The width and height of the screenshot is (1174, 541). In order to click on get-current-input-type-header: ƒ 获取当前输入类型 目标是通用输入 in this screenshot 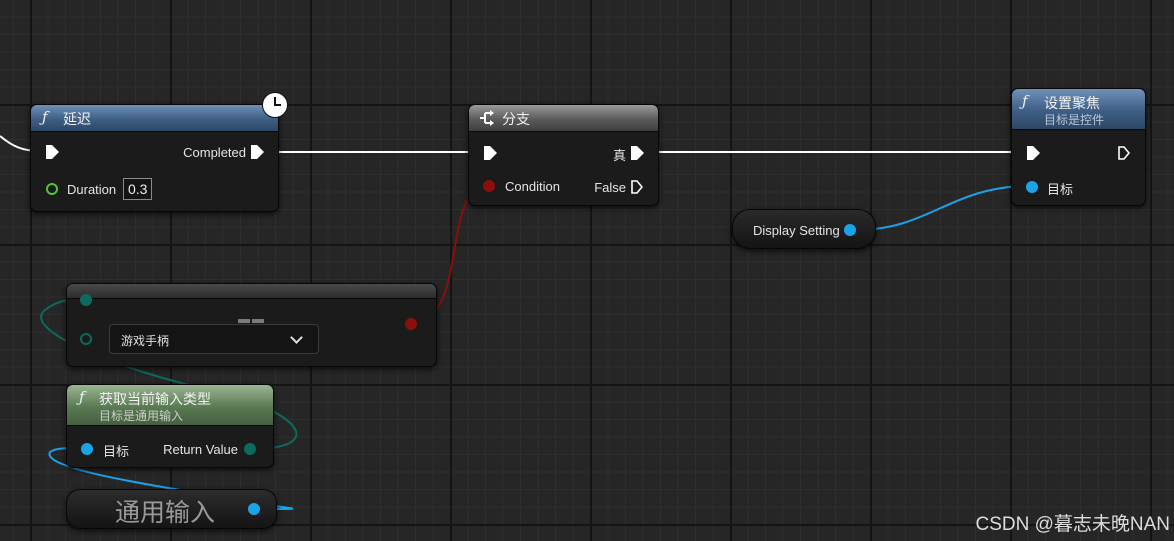, I will do `click(170, 405)`.